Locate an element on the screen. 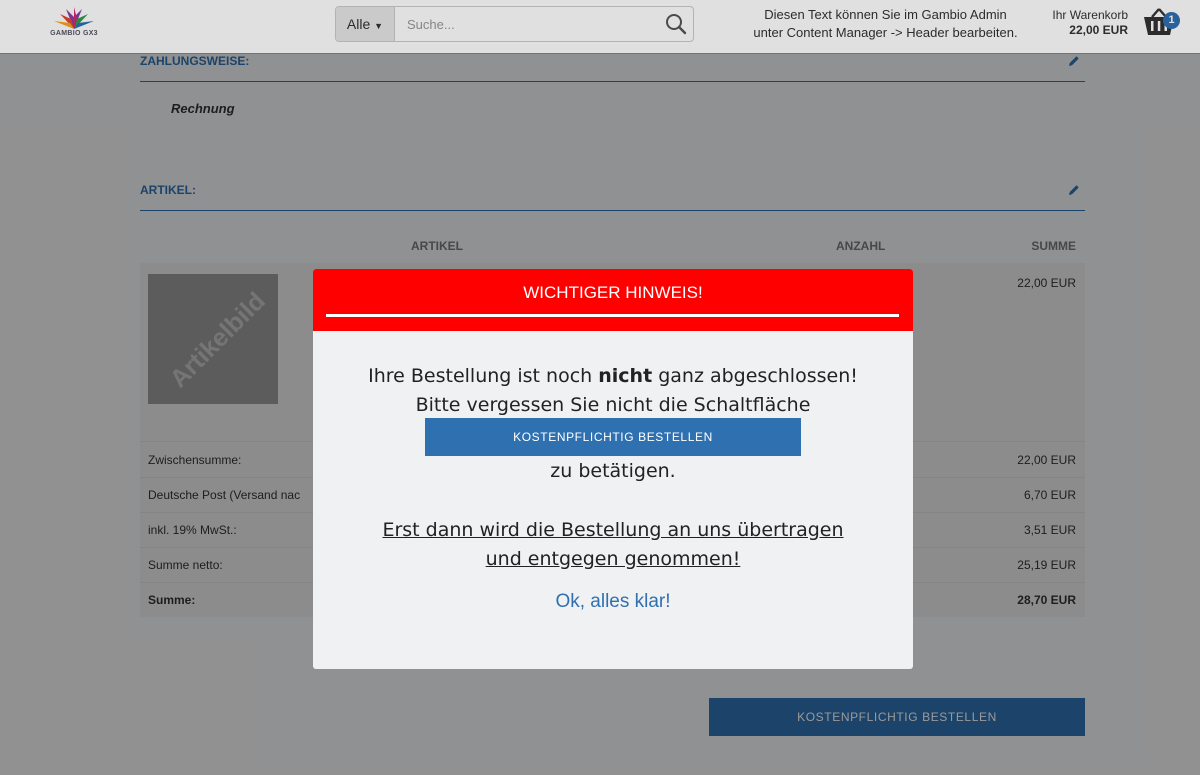 The width and height of the screenshot is (1200, 775). modal-line1-emphasis: nicht is located at coordinates (625, 376).